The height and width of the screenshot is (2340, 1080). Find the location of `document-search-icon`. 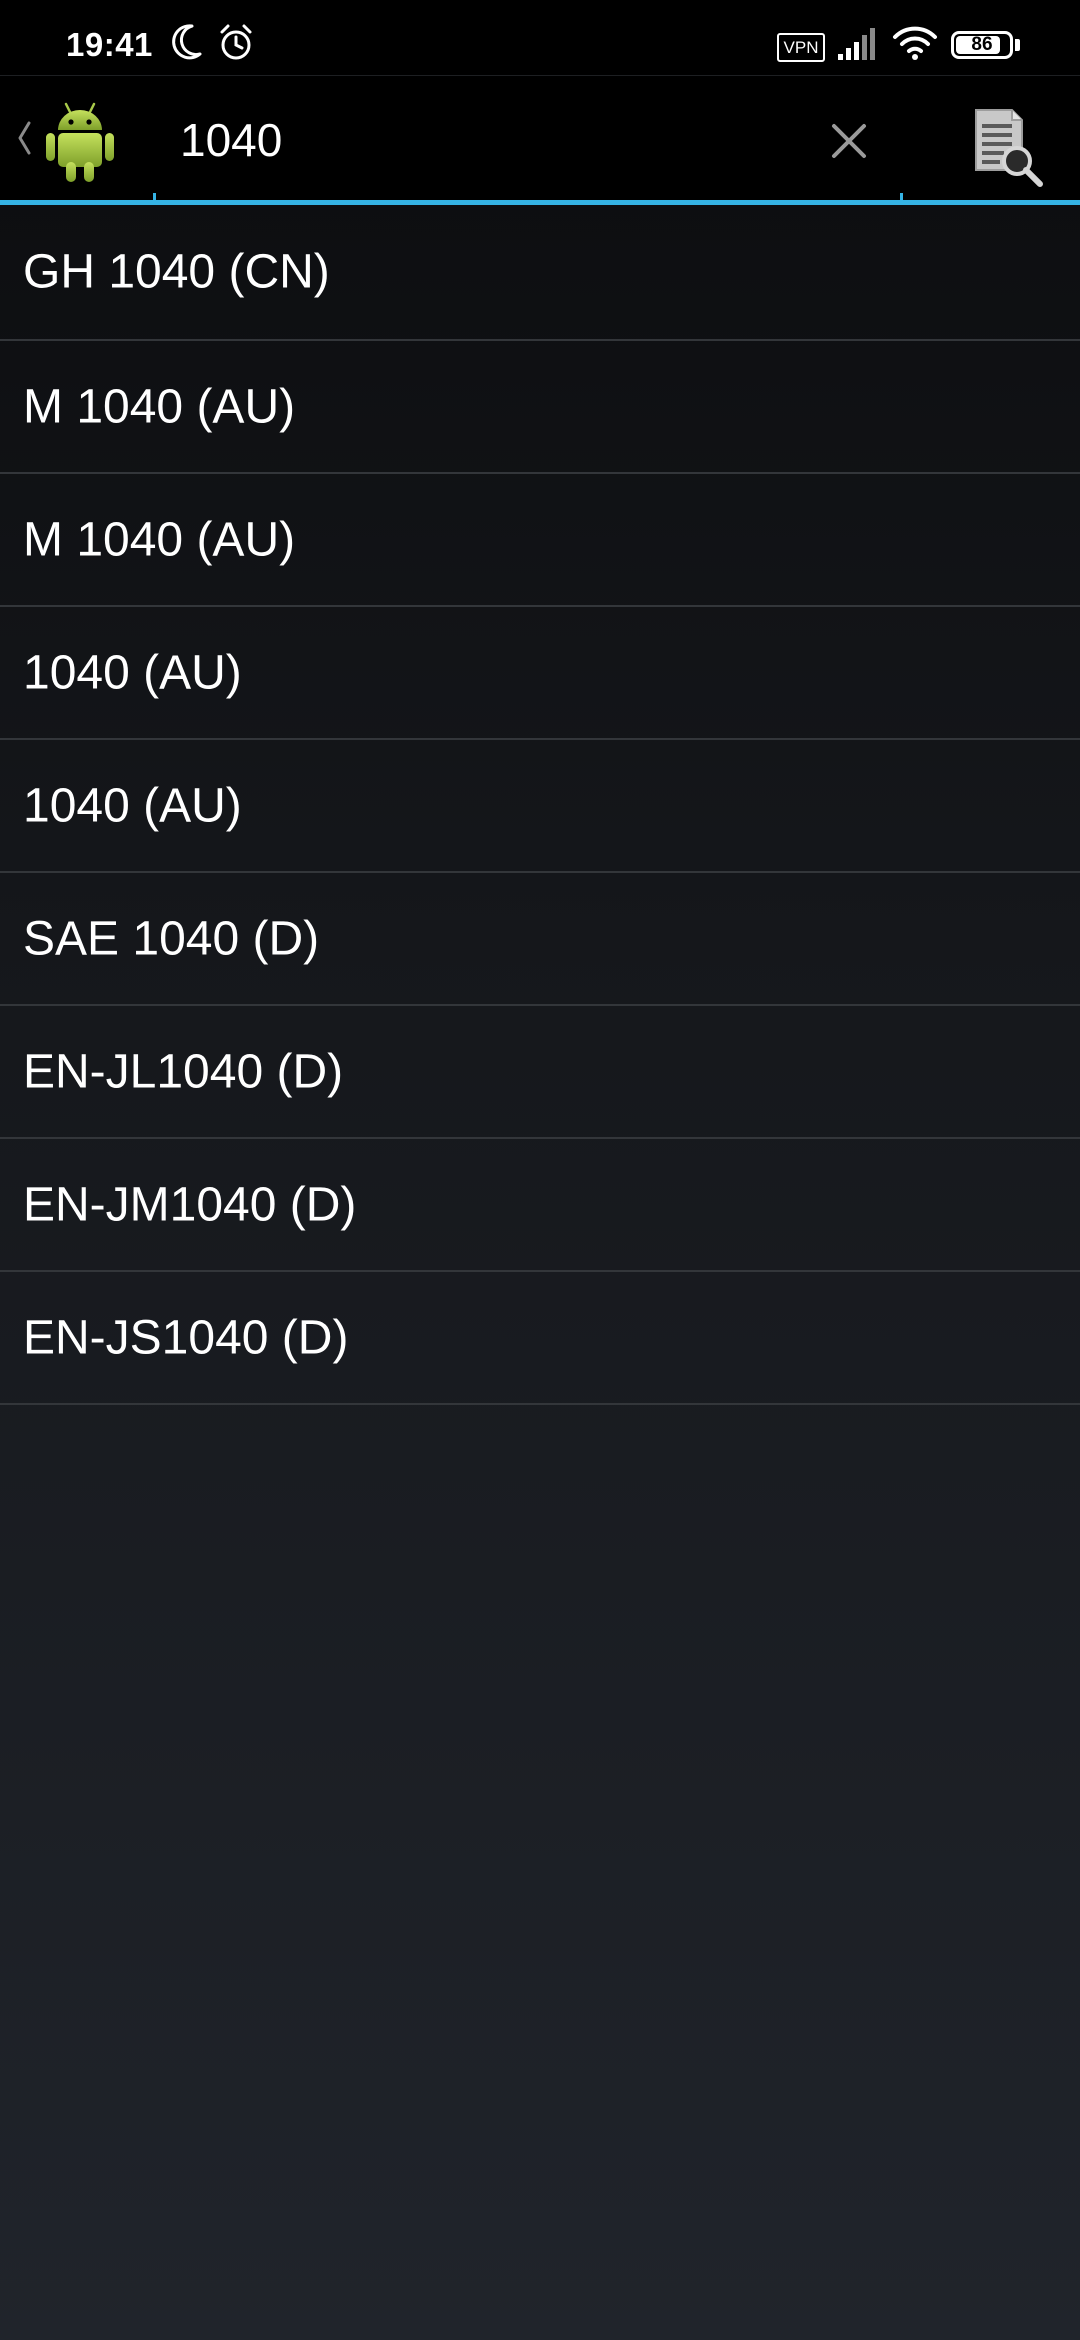

document-search-icon is located at coordinates (1008, 150).